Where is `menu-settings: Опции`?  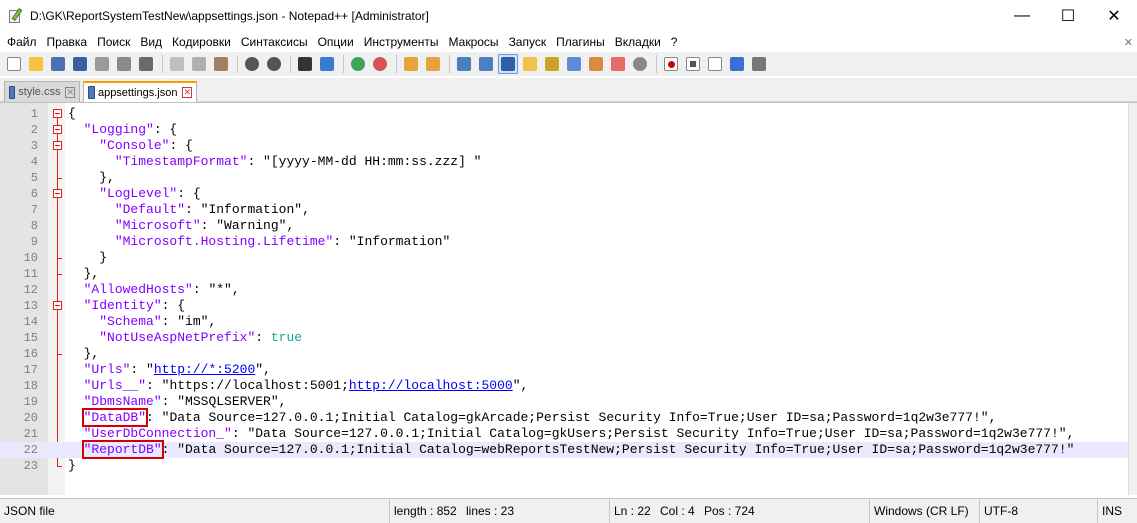
menu-settings: Опции is located at coordinates (336, 42).